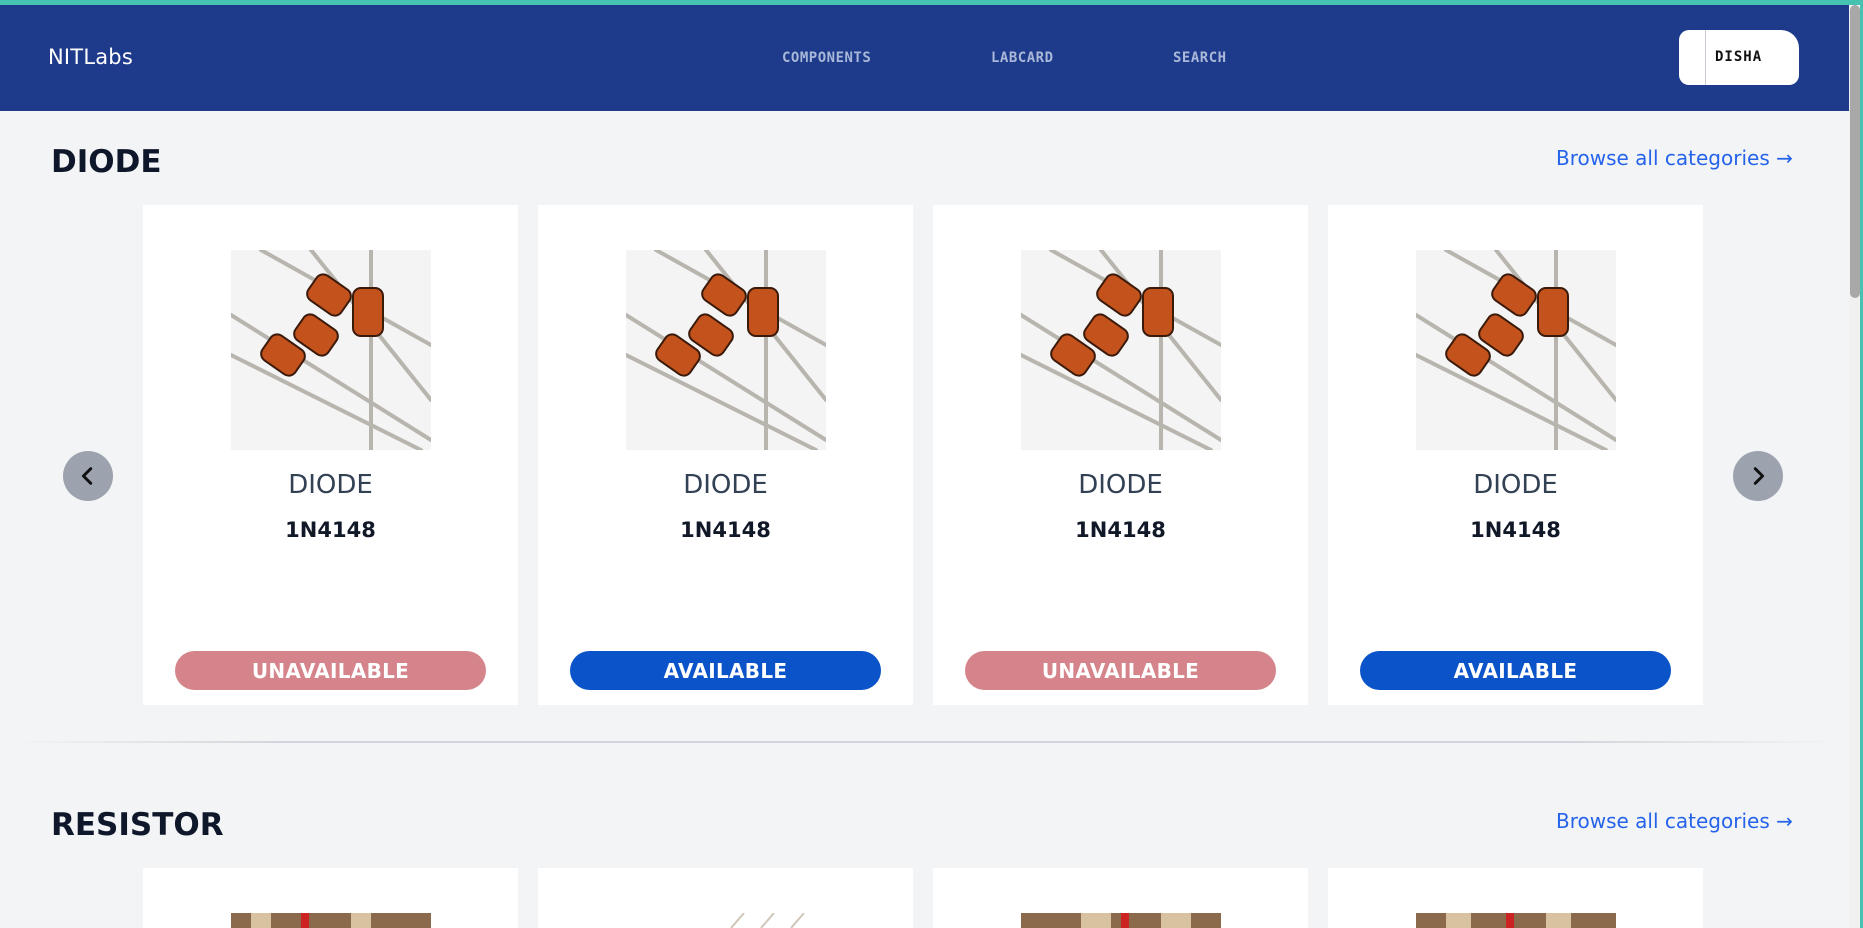 The width and height of the screenshot is (1863, 928). Describe the element at coordinates (925, 742) in the screenshot. I see `section-divider` at that location.